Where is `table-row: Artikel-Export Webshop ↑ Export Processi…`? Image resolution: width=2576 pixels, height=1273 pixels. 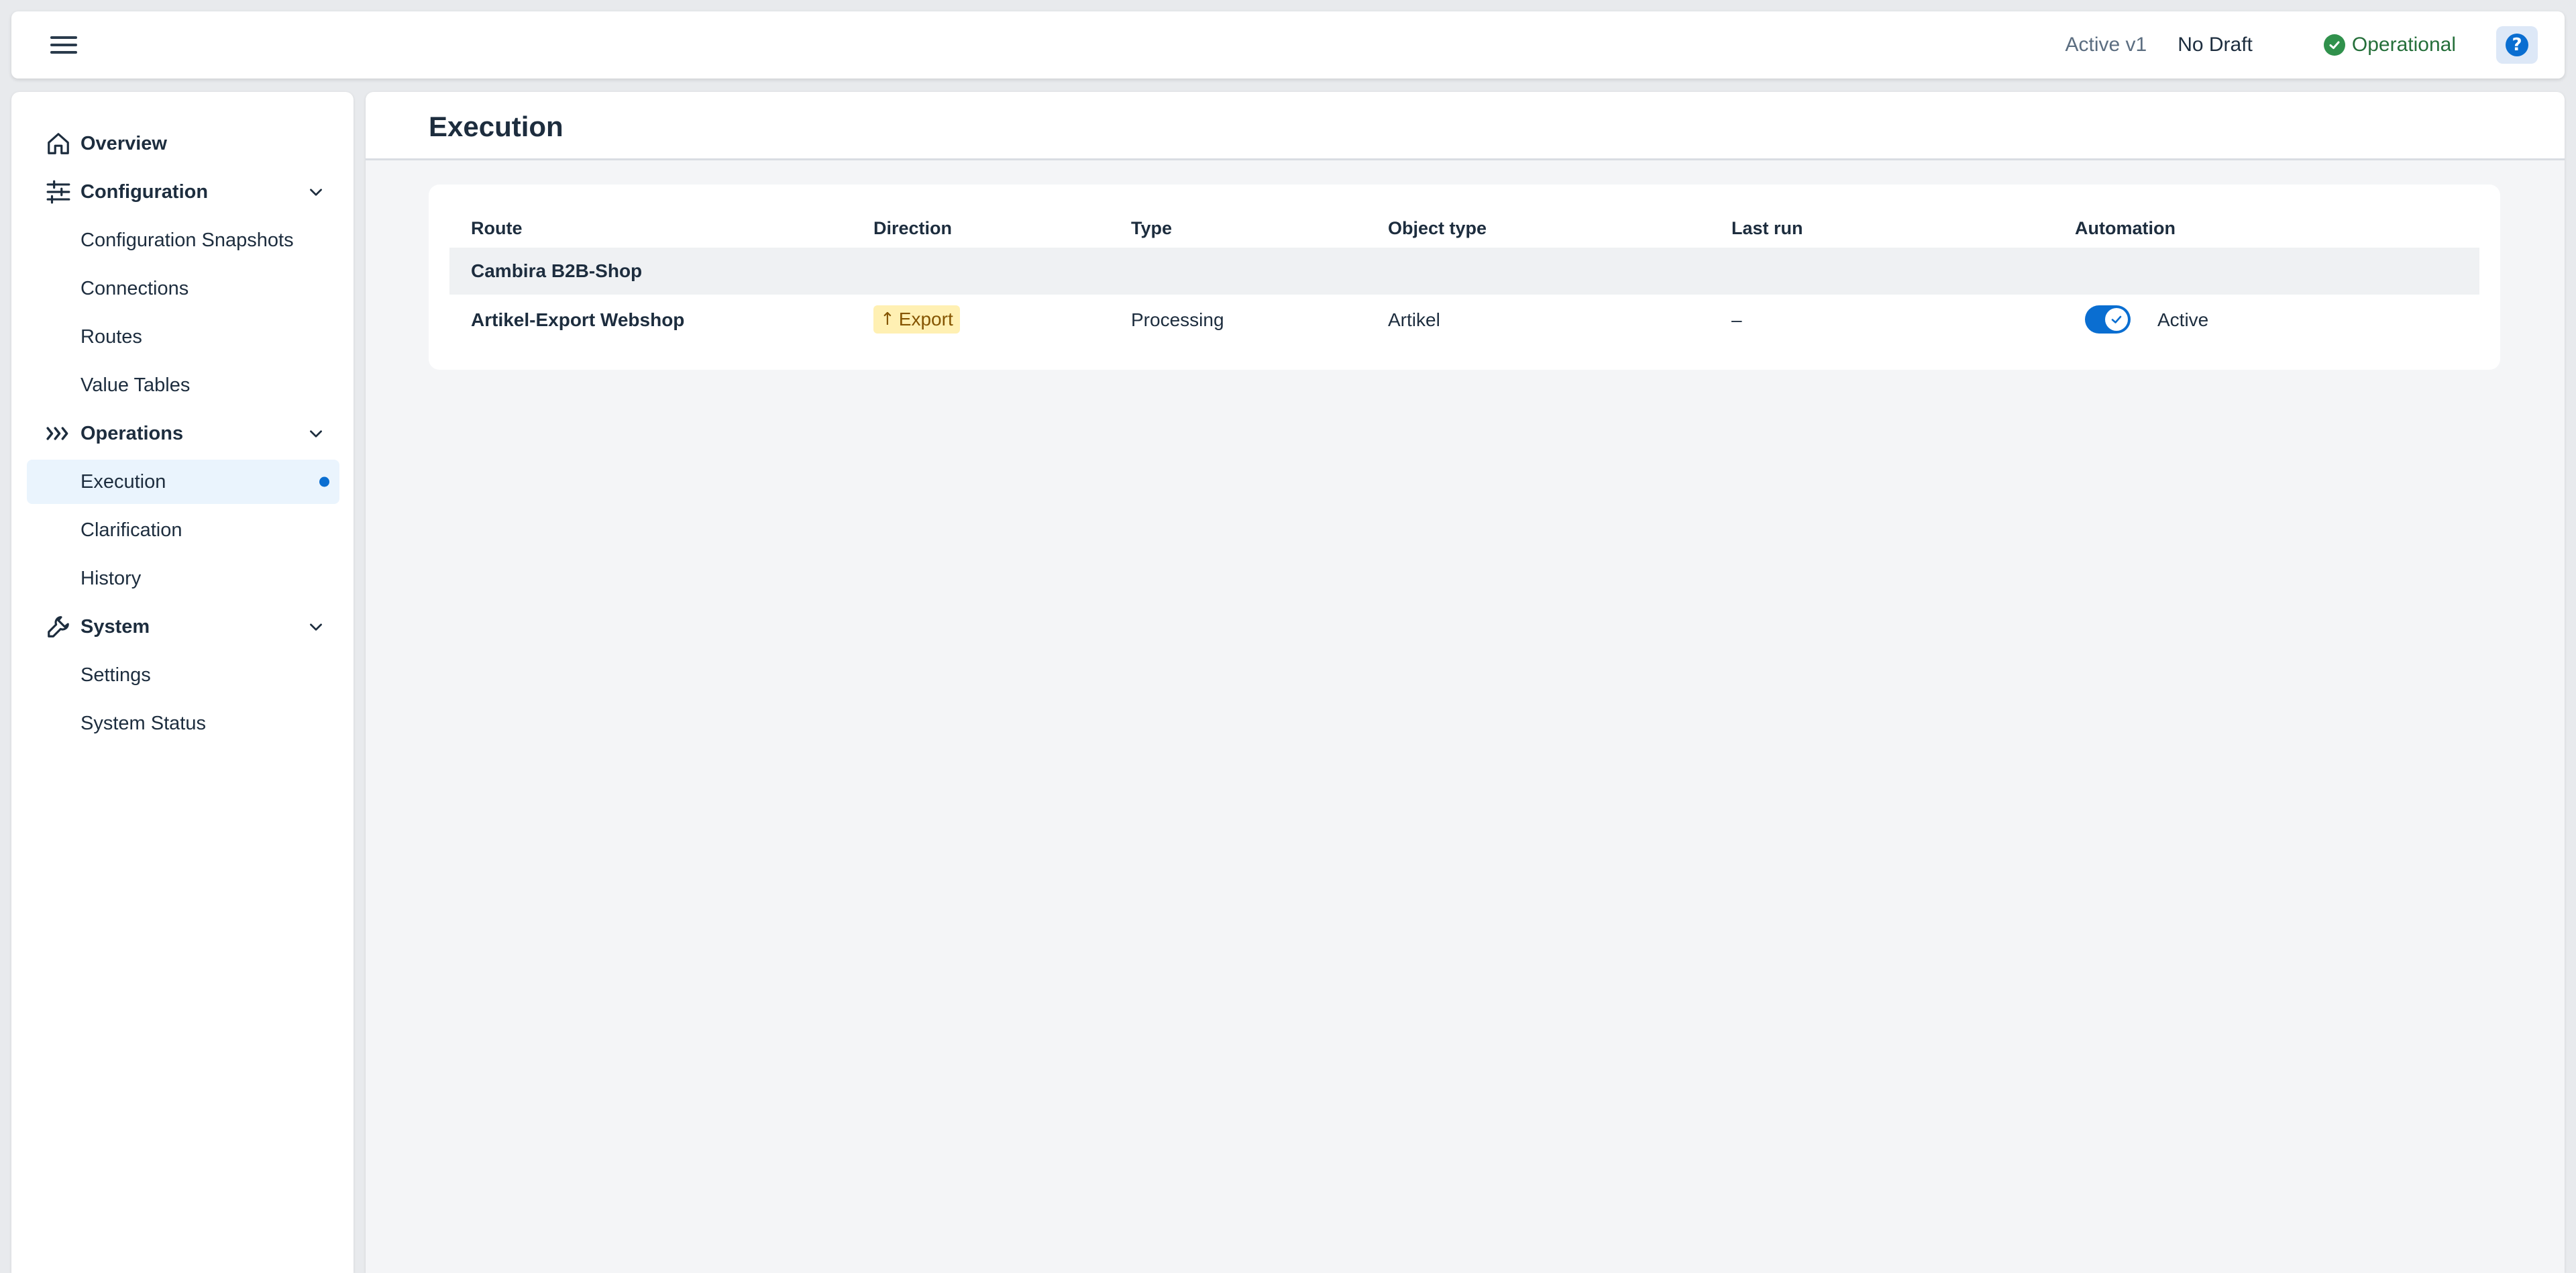 table-row: Artikel-Export Webshop ↑ Export Processi… is located at coordinates (1464, 320).